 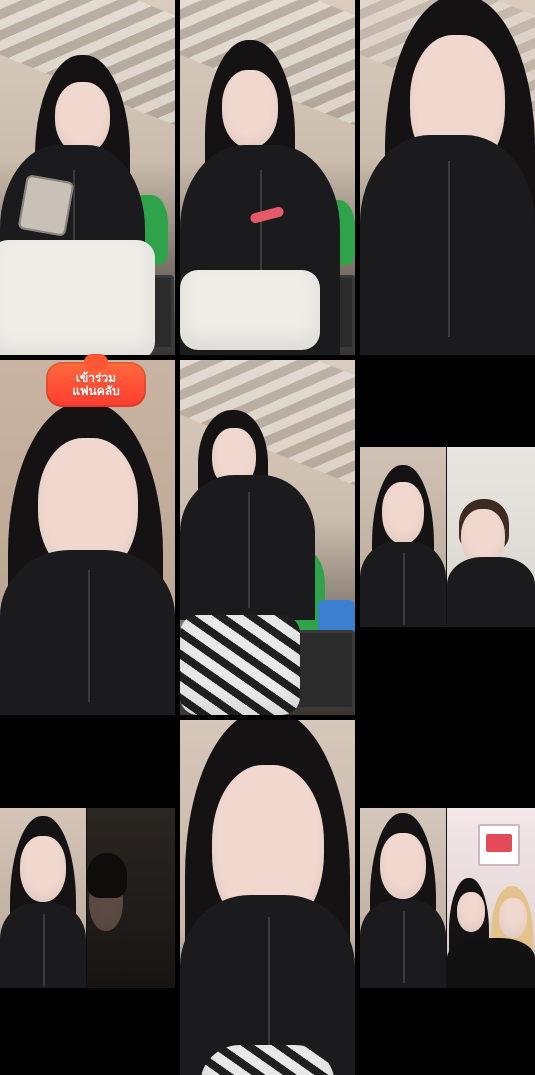 What do you see at coordinates (323, 670) in the screenshot?
I see `storage-basket` at bounding box center [323, 670].